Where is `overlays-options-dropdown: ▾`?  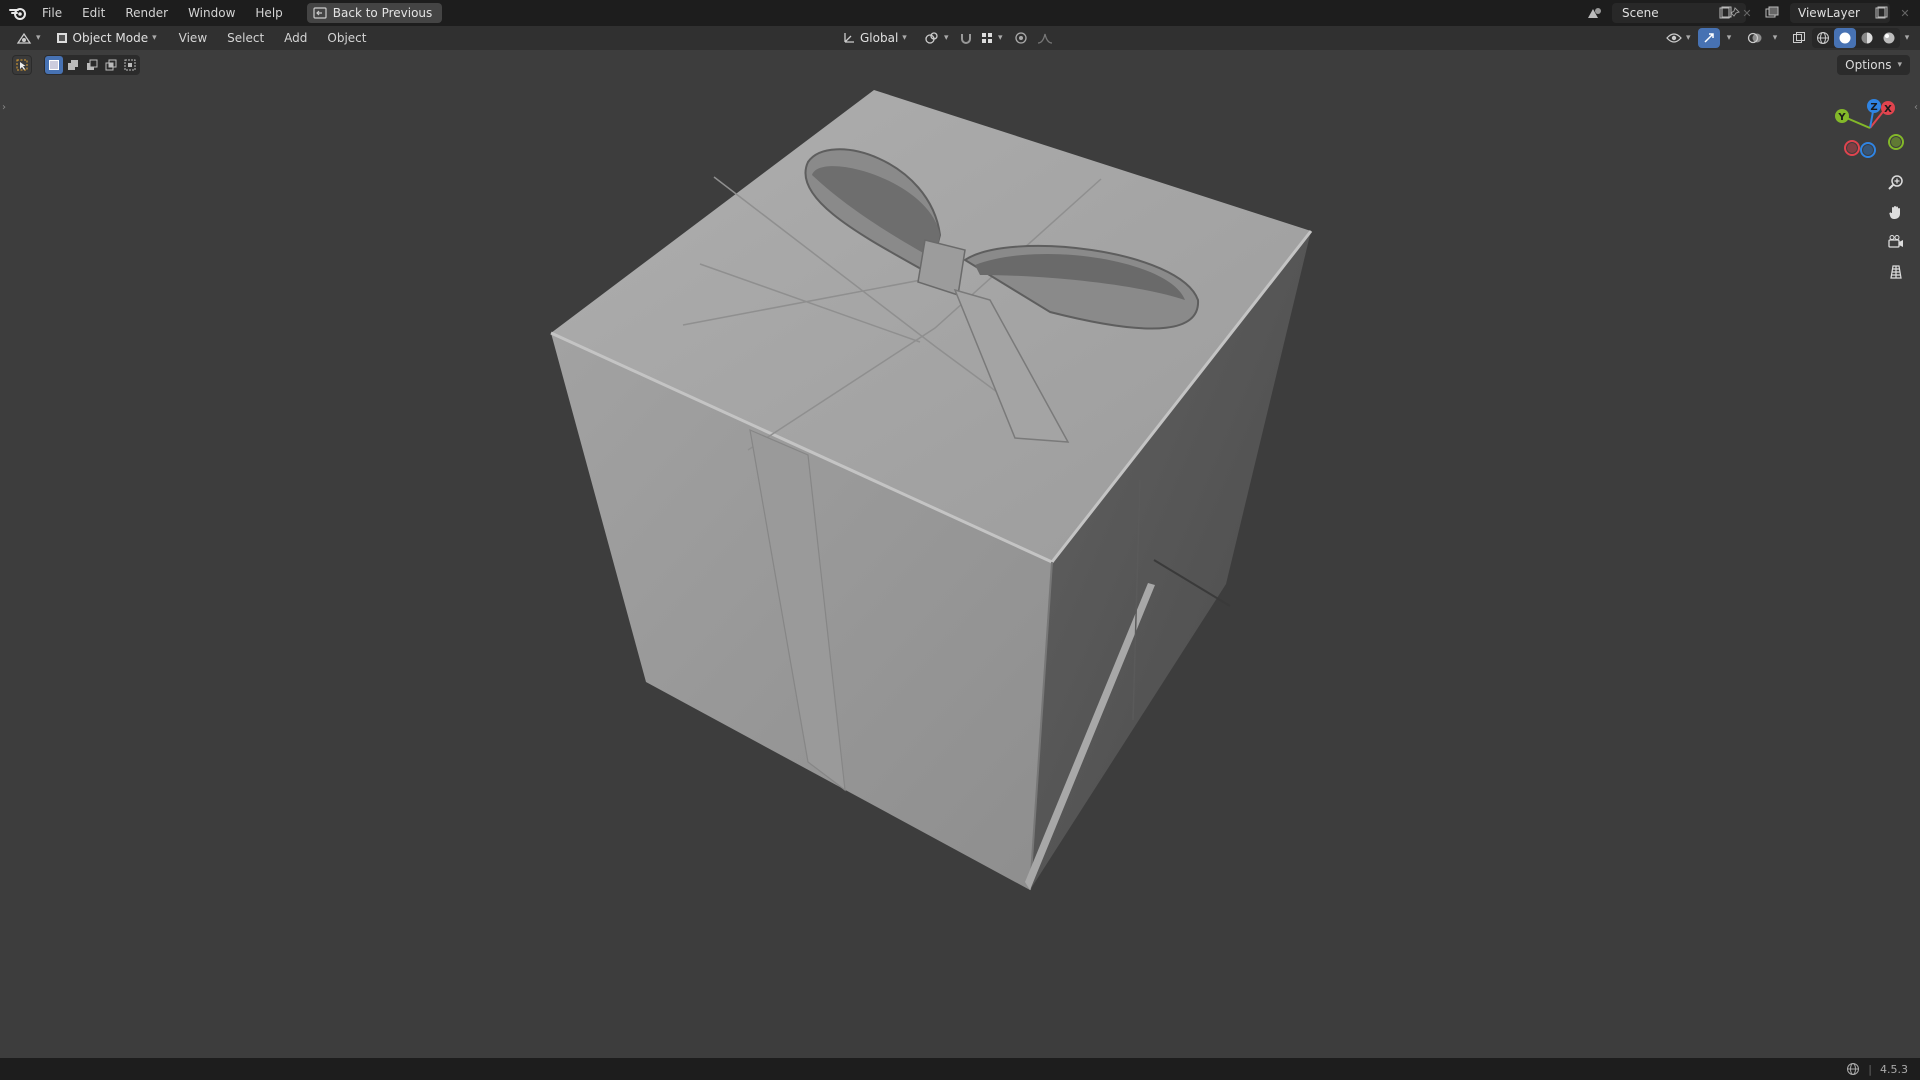 overlays-options-dropdown: ▾ is located at coordinates (1775, 38).